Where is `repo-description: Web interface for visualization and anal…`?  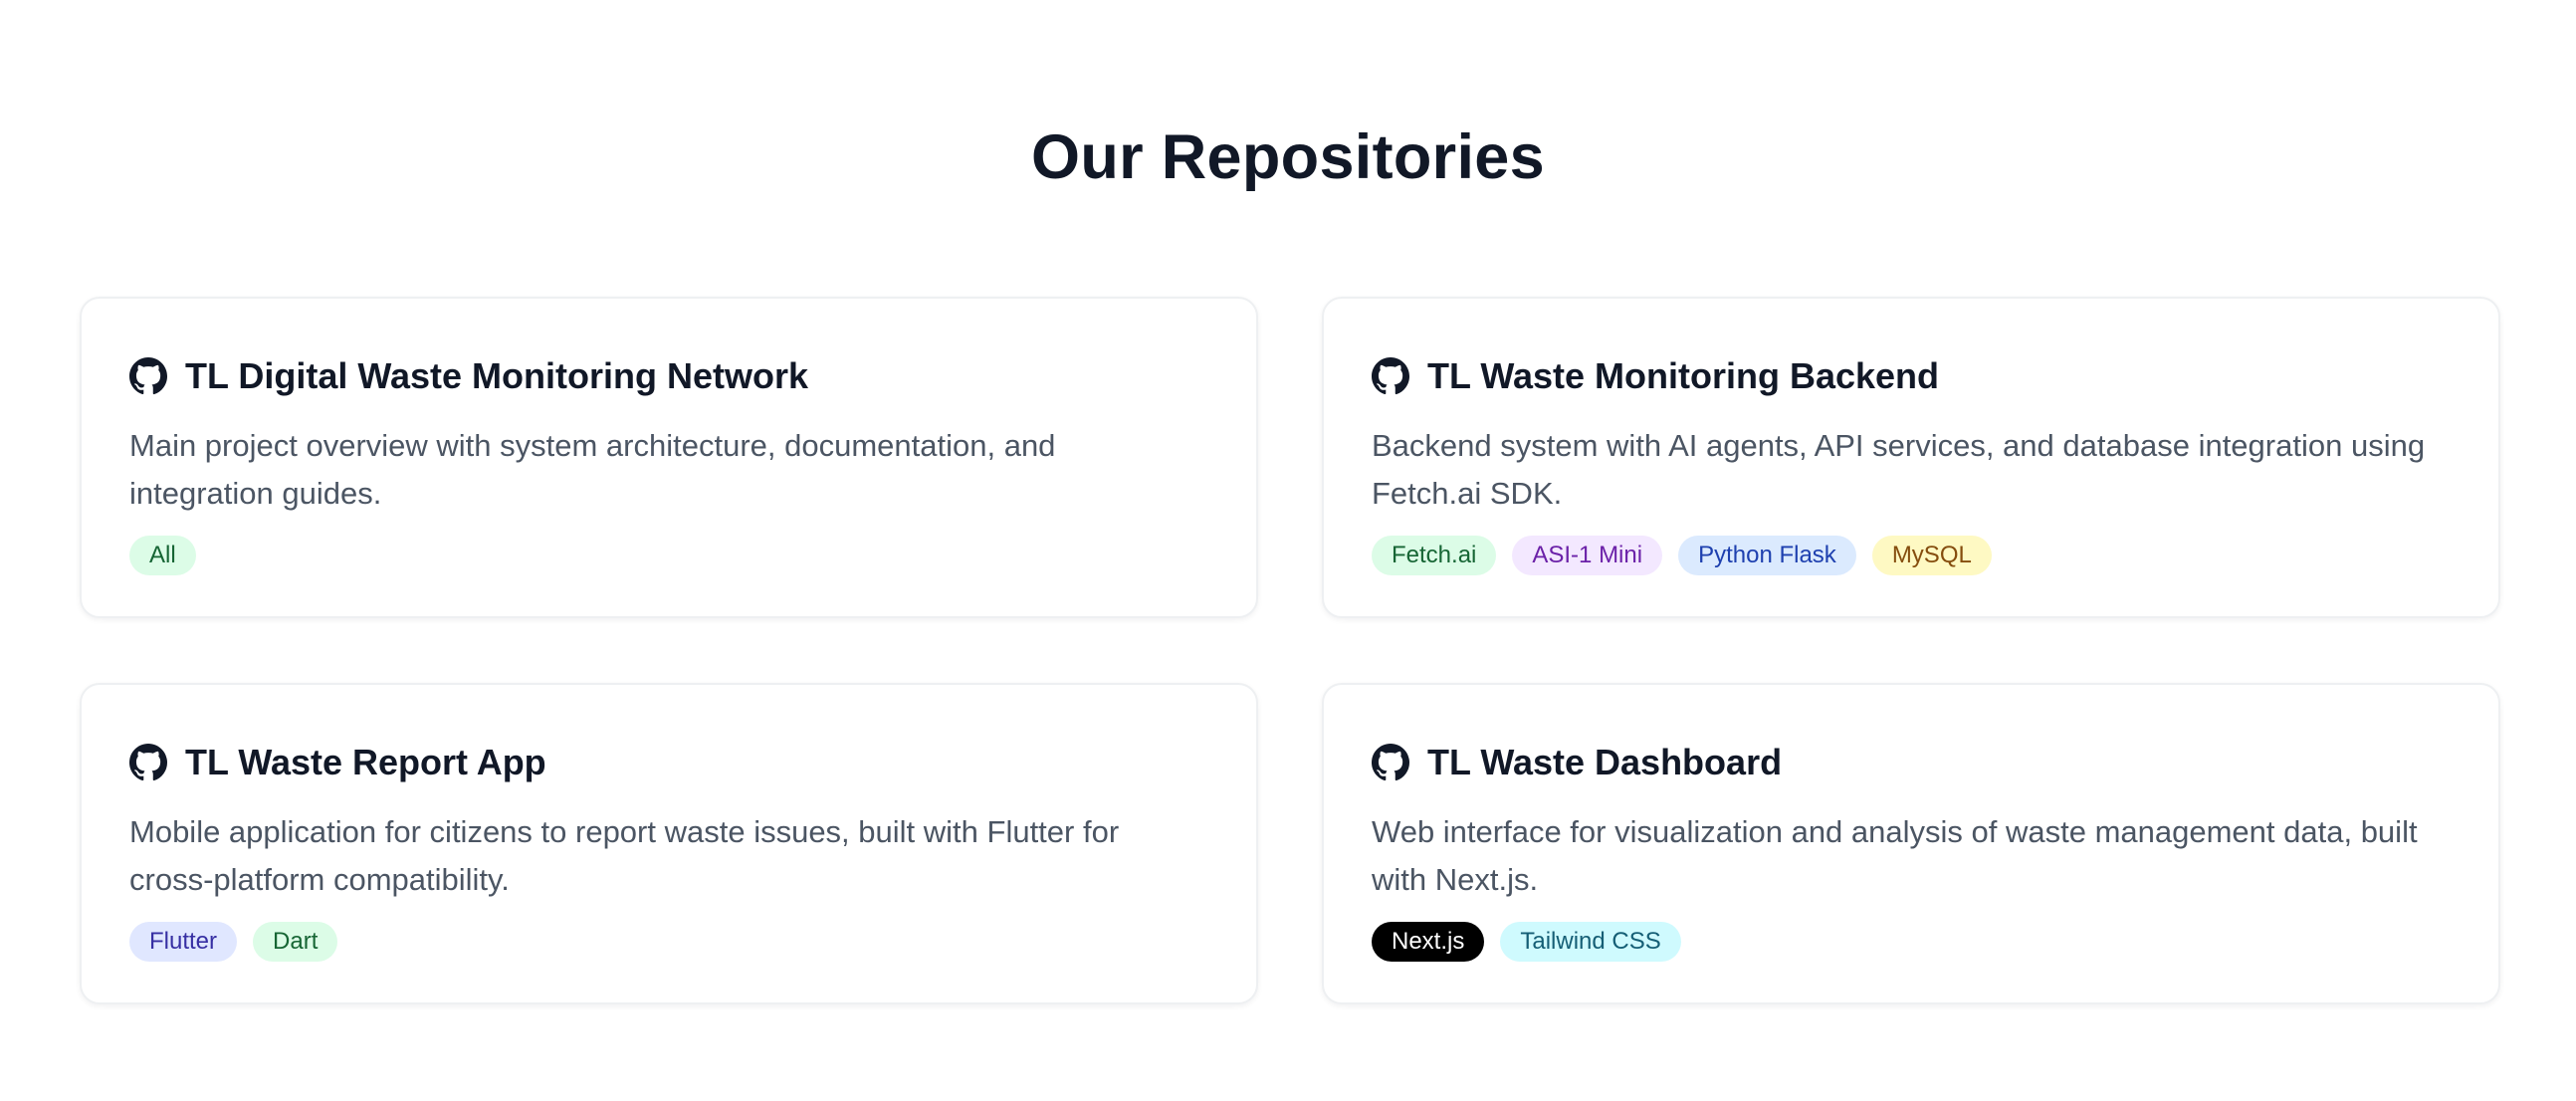
repo-description: Web interface for visualization and anal… is located at coordinates (1895, 855).